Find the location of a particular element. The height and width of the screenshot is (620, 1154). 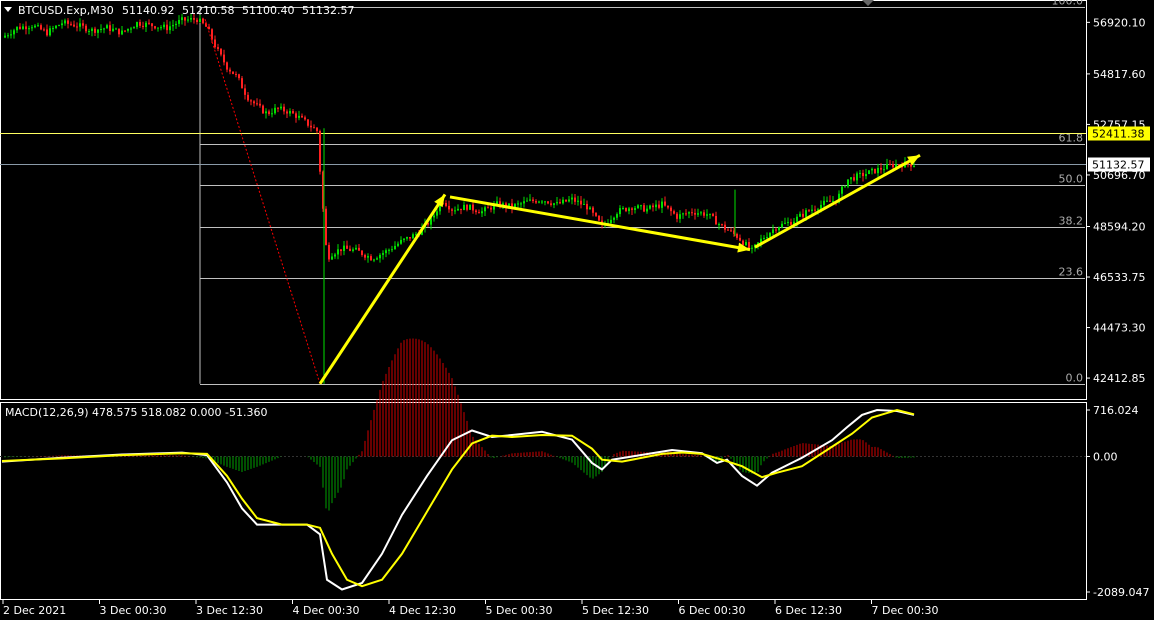

close-value: 51132.57 is located at coordinates (328, 10).